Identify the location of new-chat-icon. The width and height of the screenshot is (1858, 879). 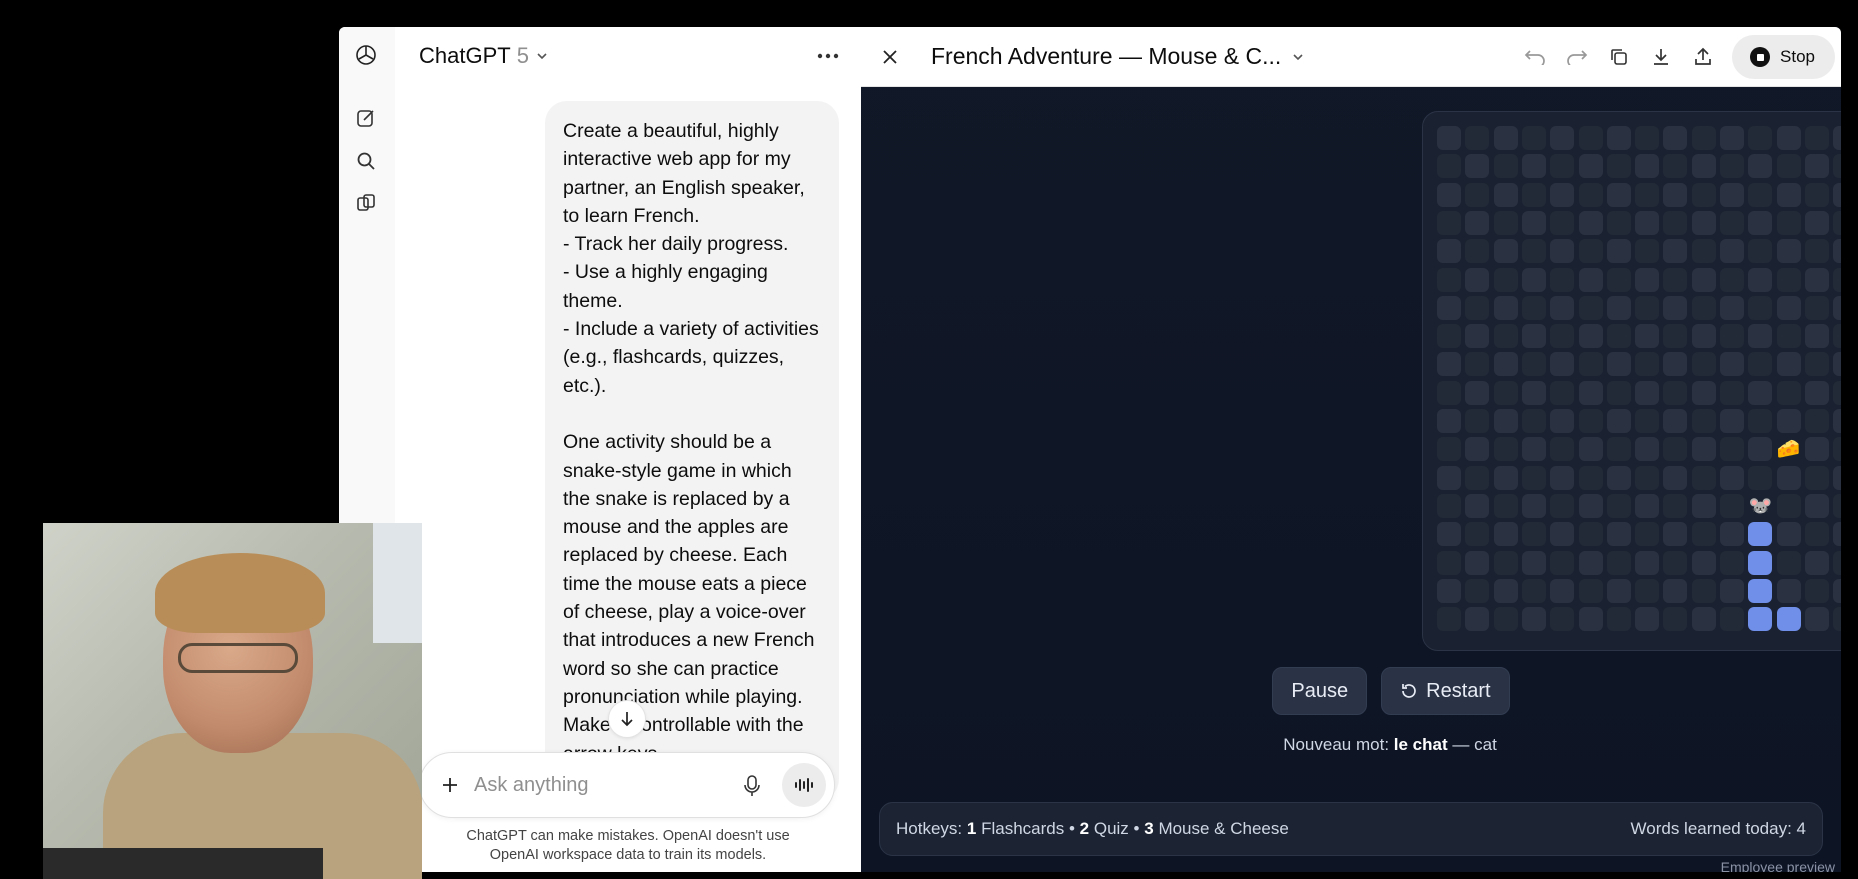
(366, 118).